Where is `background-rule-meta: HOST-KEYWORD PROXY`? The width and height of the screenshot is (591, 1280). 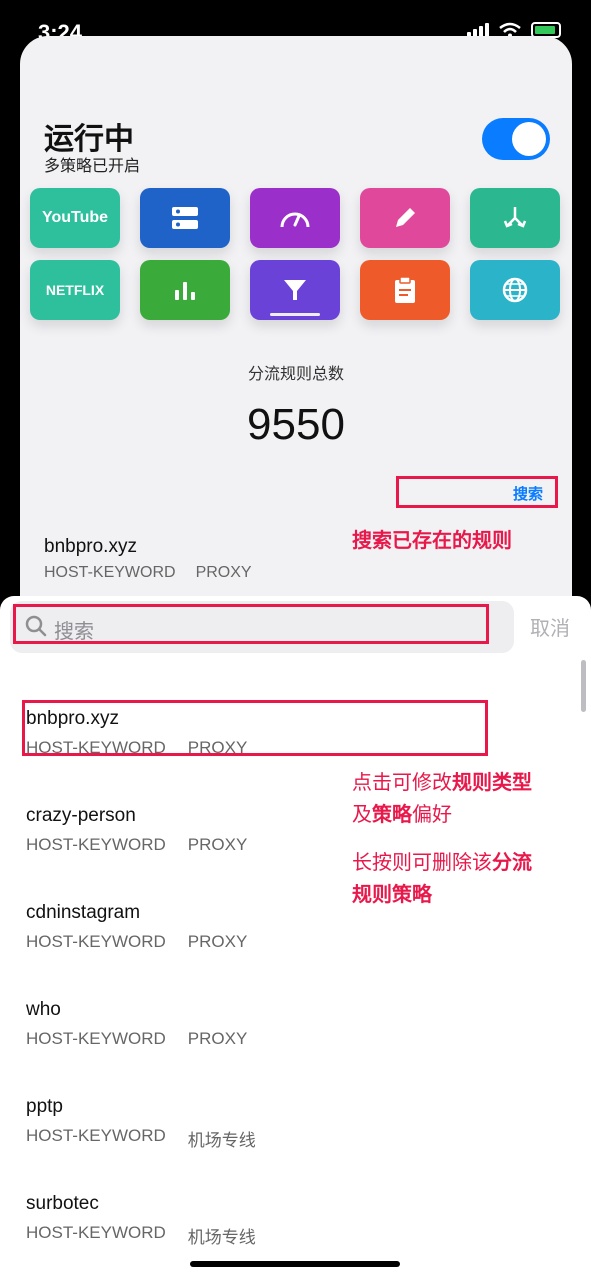 background-rule-meta: HOST-KEYWORD PROXY is located at coordinates (148, 573).